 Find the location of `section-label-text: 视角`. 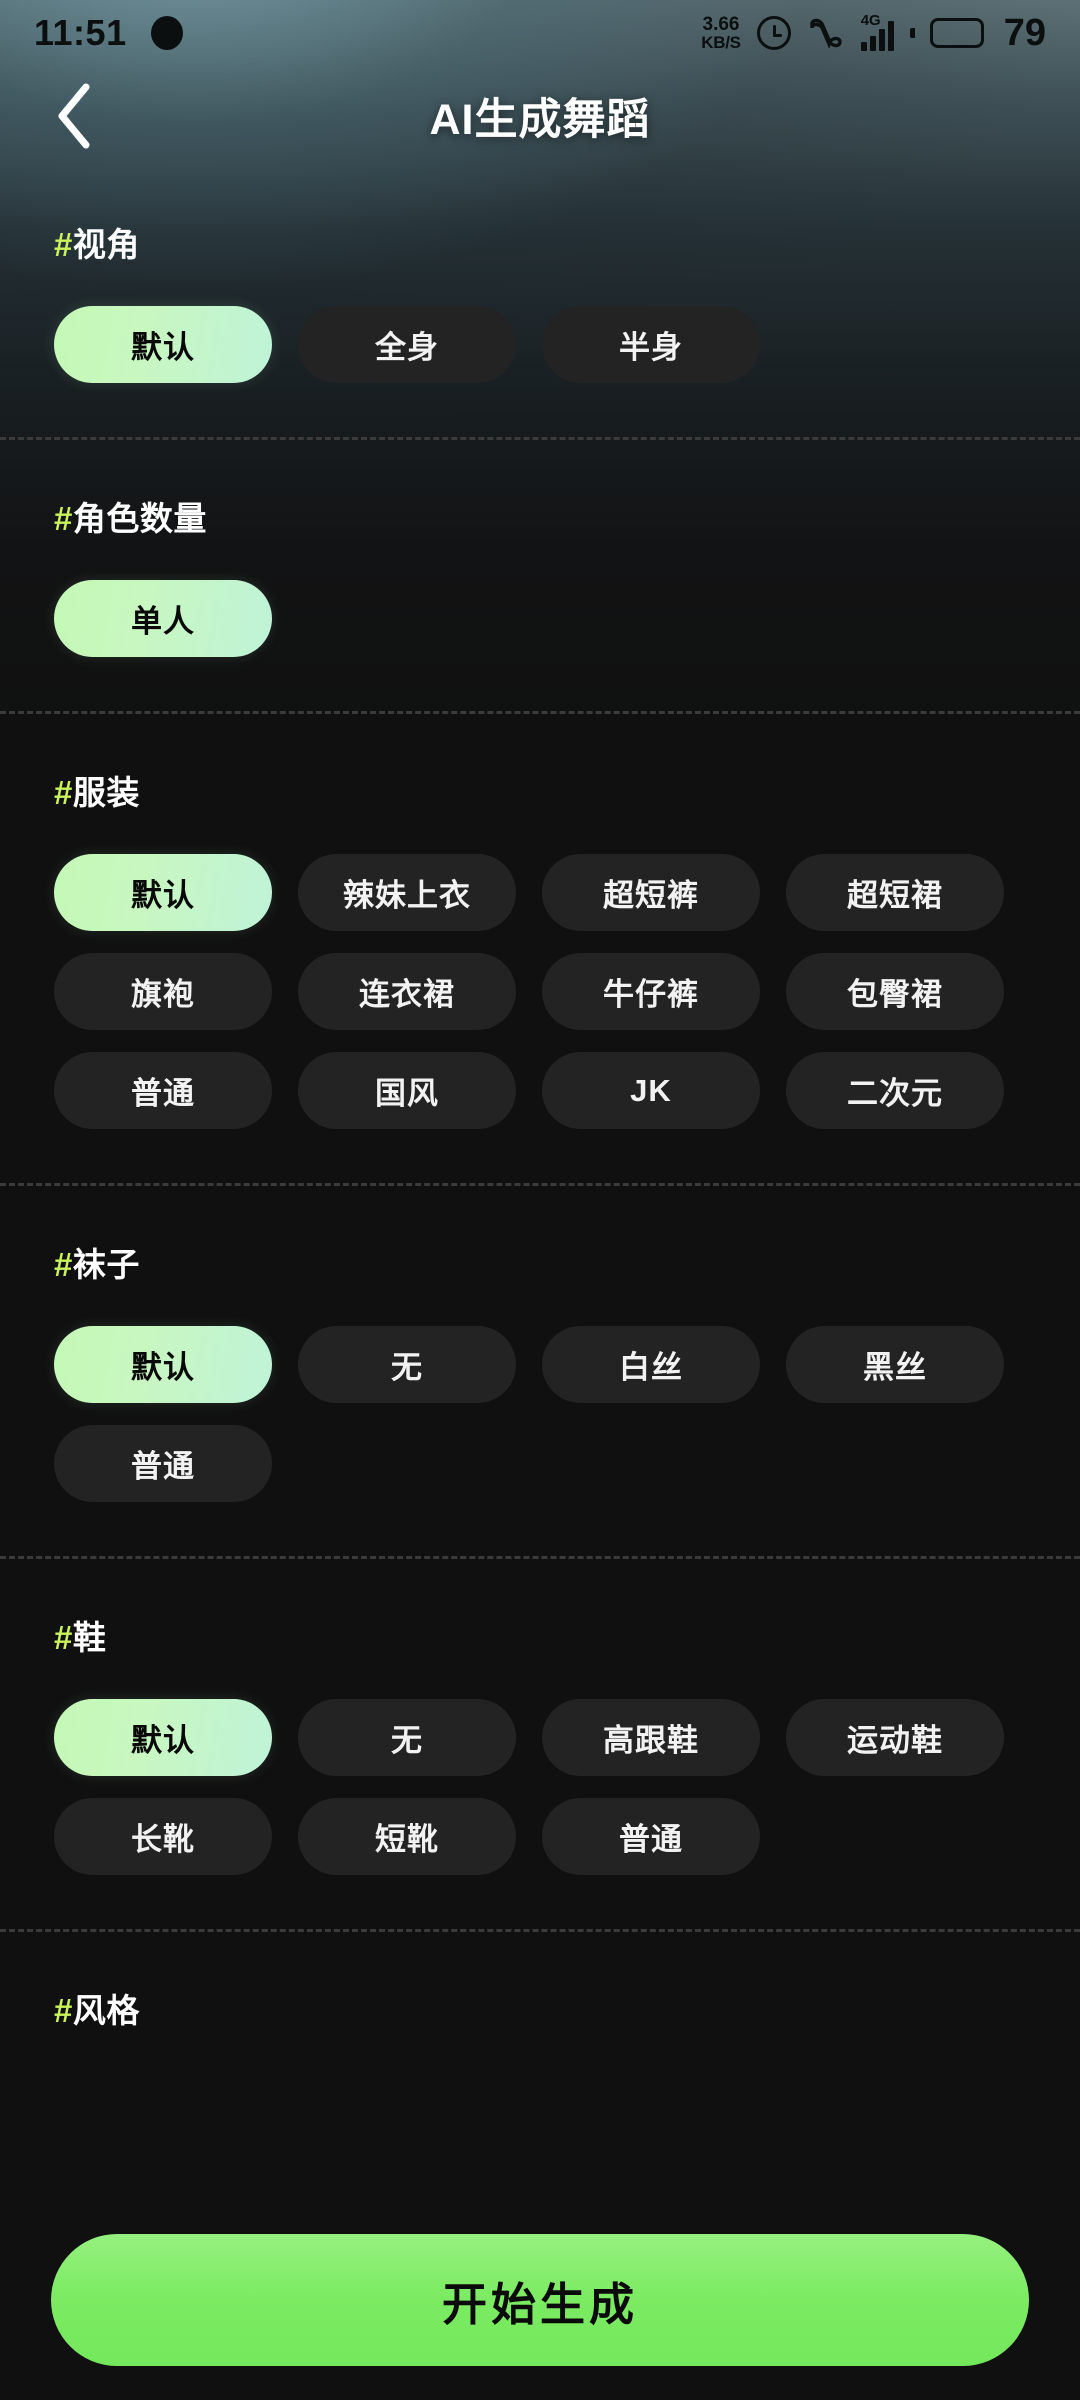

section-label-text: 视角 is located at coordinates (106, 244).